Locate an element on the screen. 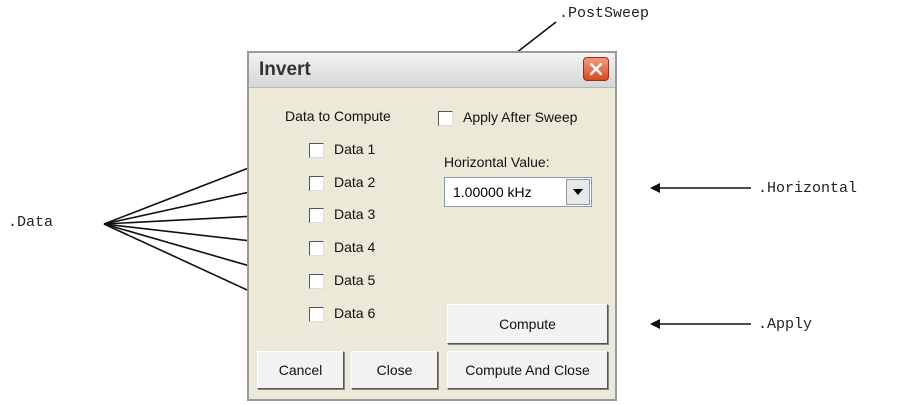  horizontal-value-select: 1.00000 kHz is located at coordinates (518, 192).